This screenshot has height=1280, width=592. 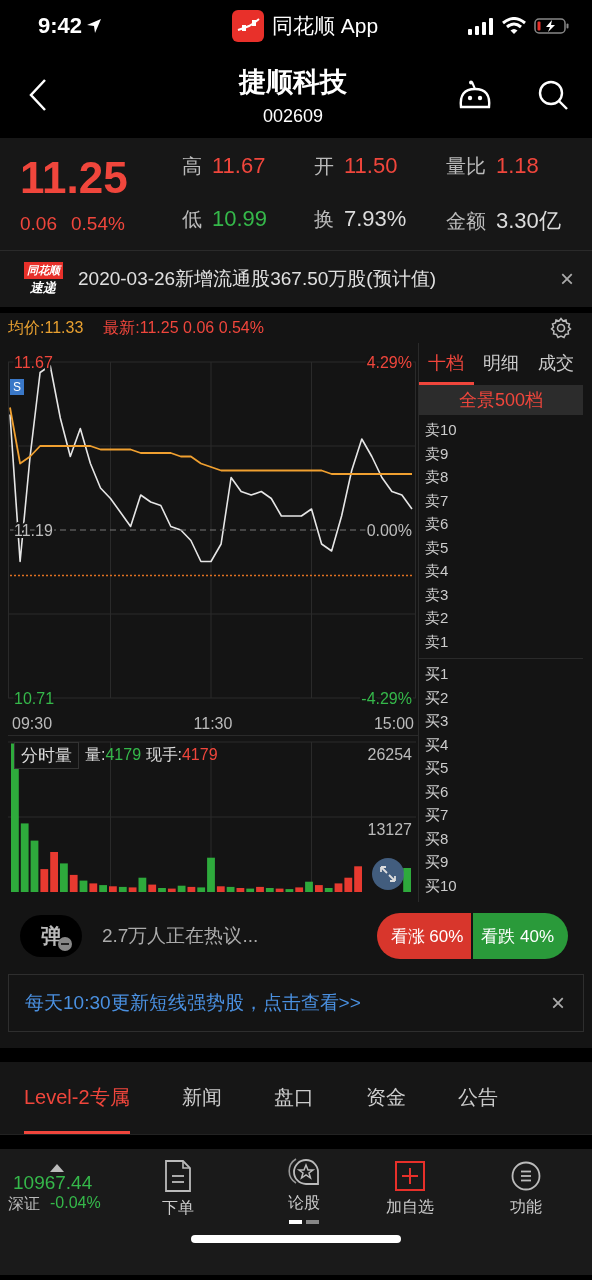 I want to click on back-icon, so click(x=38, y=95).